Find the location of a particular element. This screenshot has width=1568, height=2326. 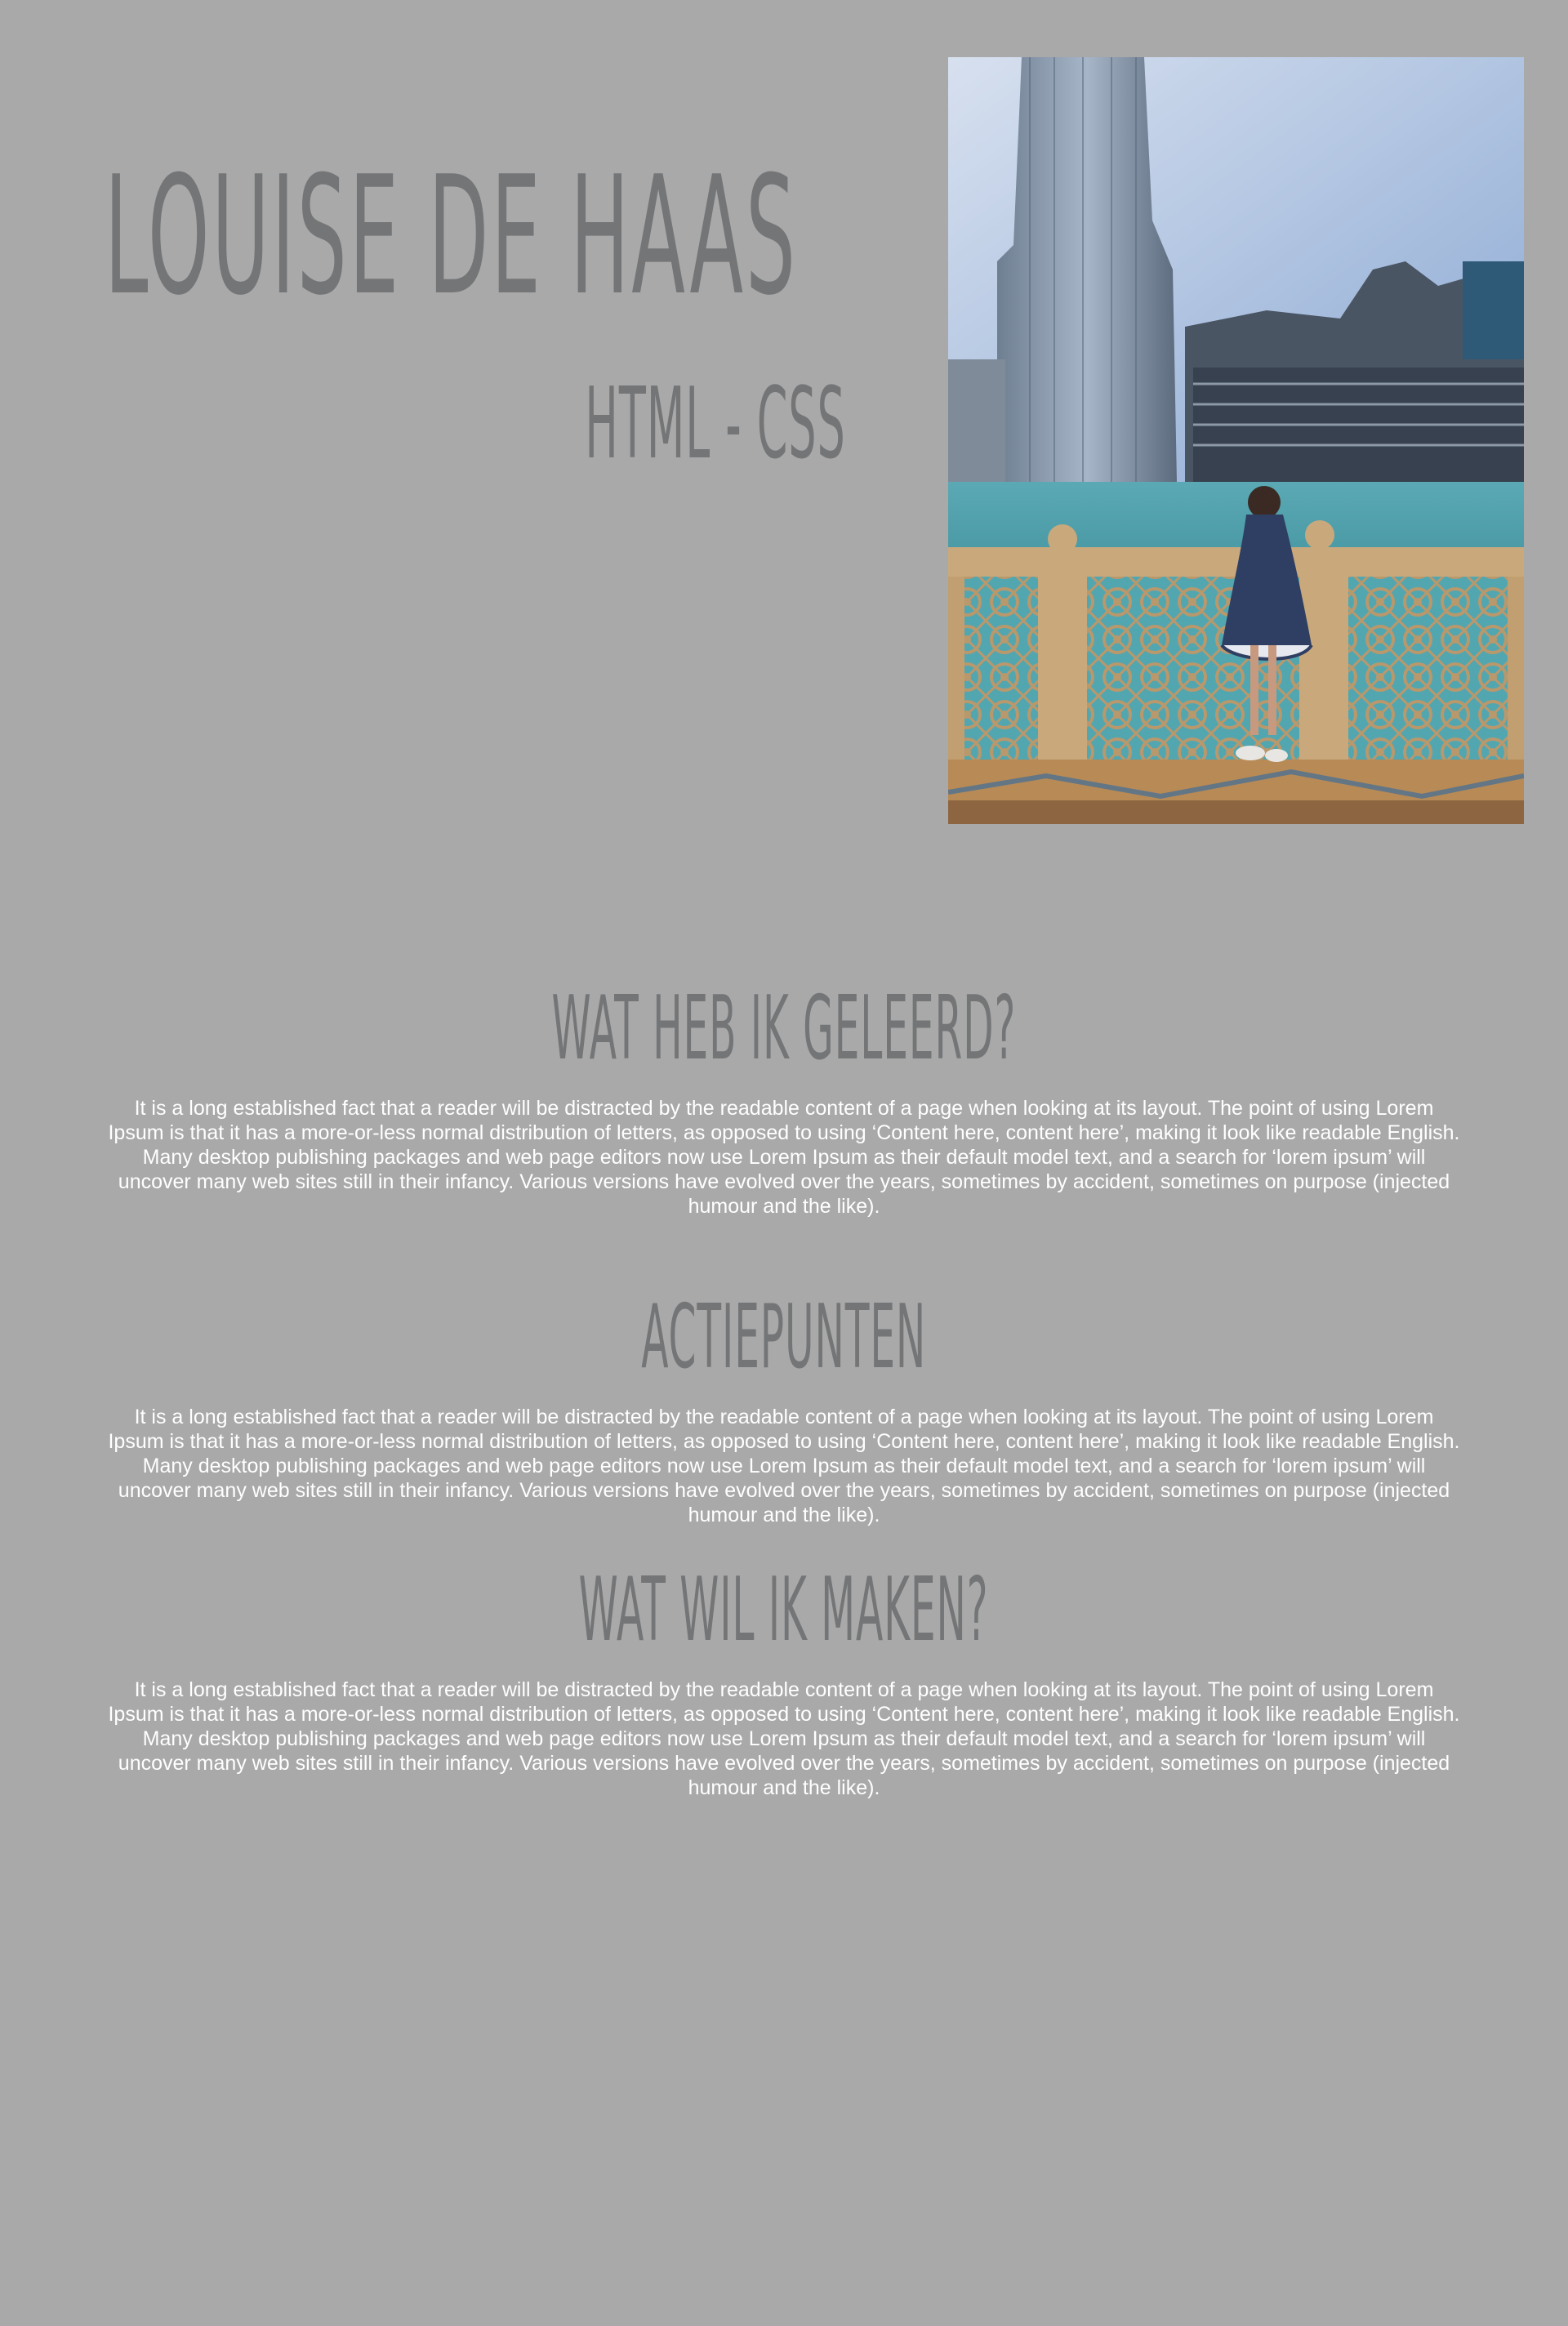

section-title-text: Wat heb ik geleerd? is located at coordinates (784, 1029).